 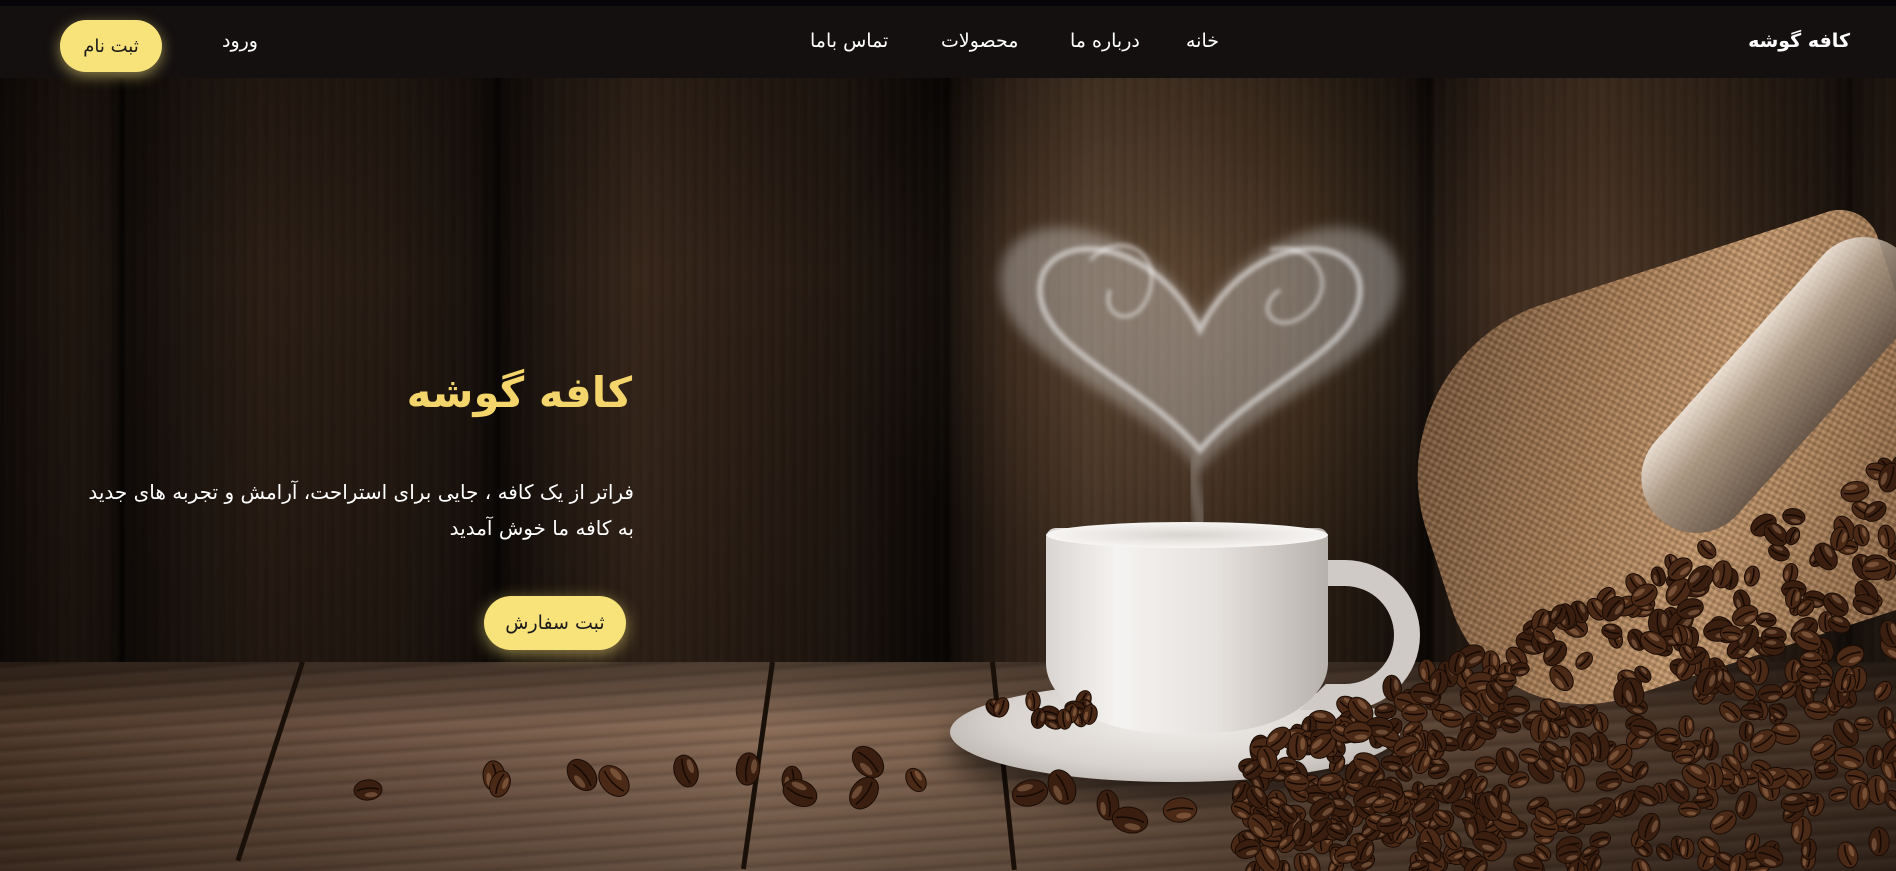 What do you see at coordinates (240, 41) in the screenshot?
I see `login-link: ورود` at bounding box center [240, 41].